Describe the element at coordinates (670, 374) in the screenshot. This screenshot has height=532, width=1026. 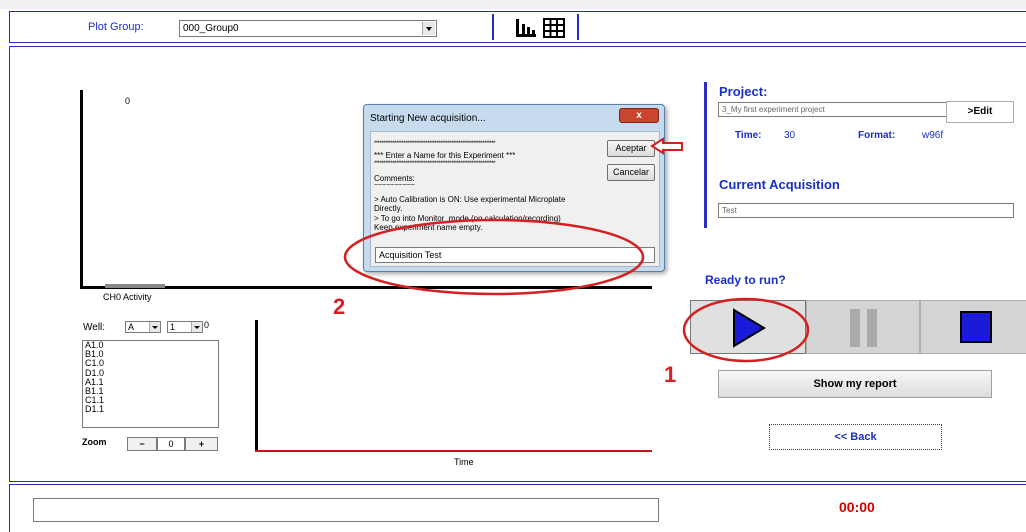
I see `annotation-number-1: 1` at that location.